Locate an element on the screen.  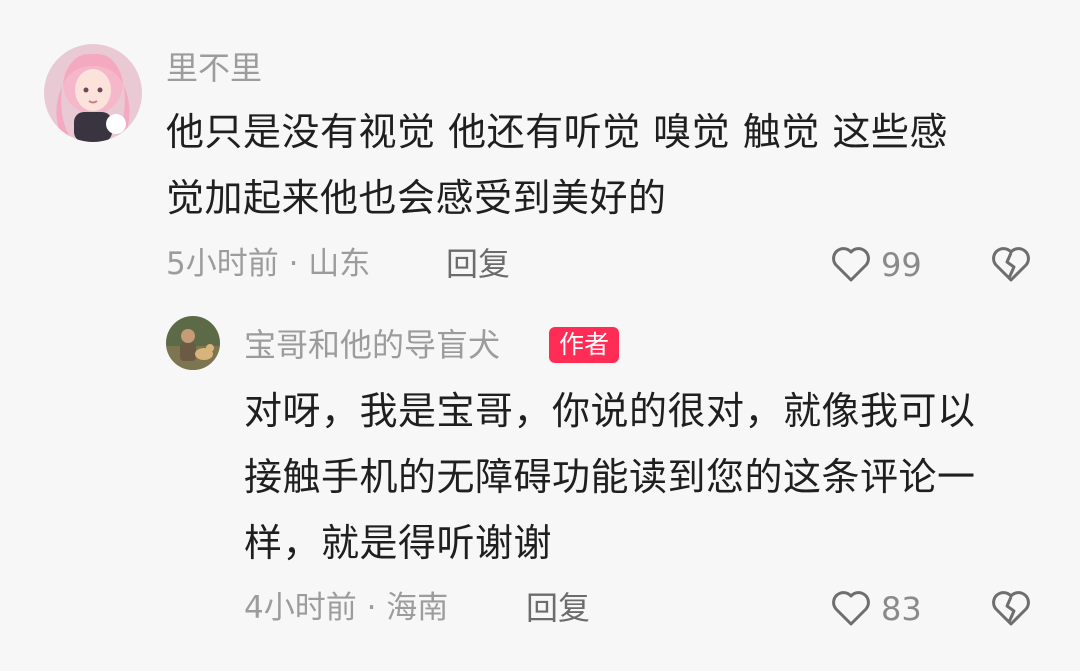
comment-text-line: 他只是没有视觉 他还有听觉 嗅觉 触觉 这些感 is located at coordinates (557, 132).